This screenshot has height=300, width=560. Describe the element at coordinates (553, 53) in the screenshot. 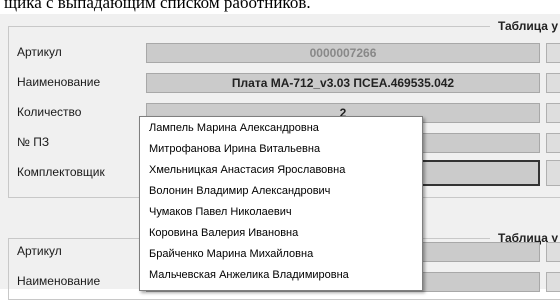

I see `article-side-button` at that location.